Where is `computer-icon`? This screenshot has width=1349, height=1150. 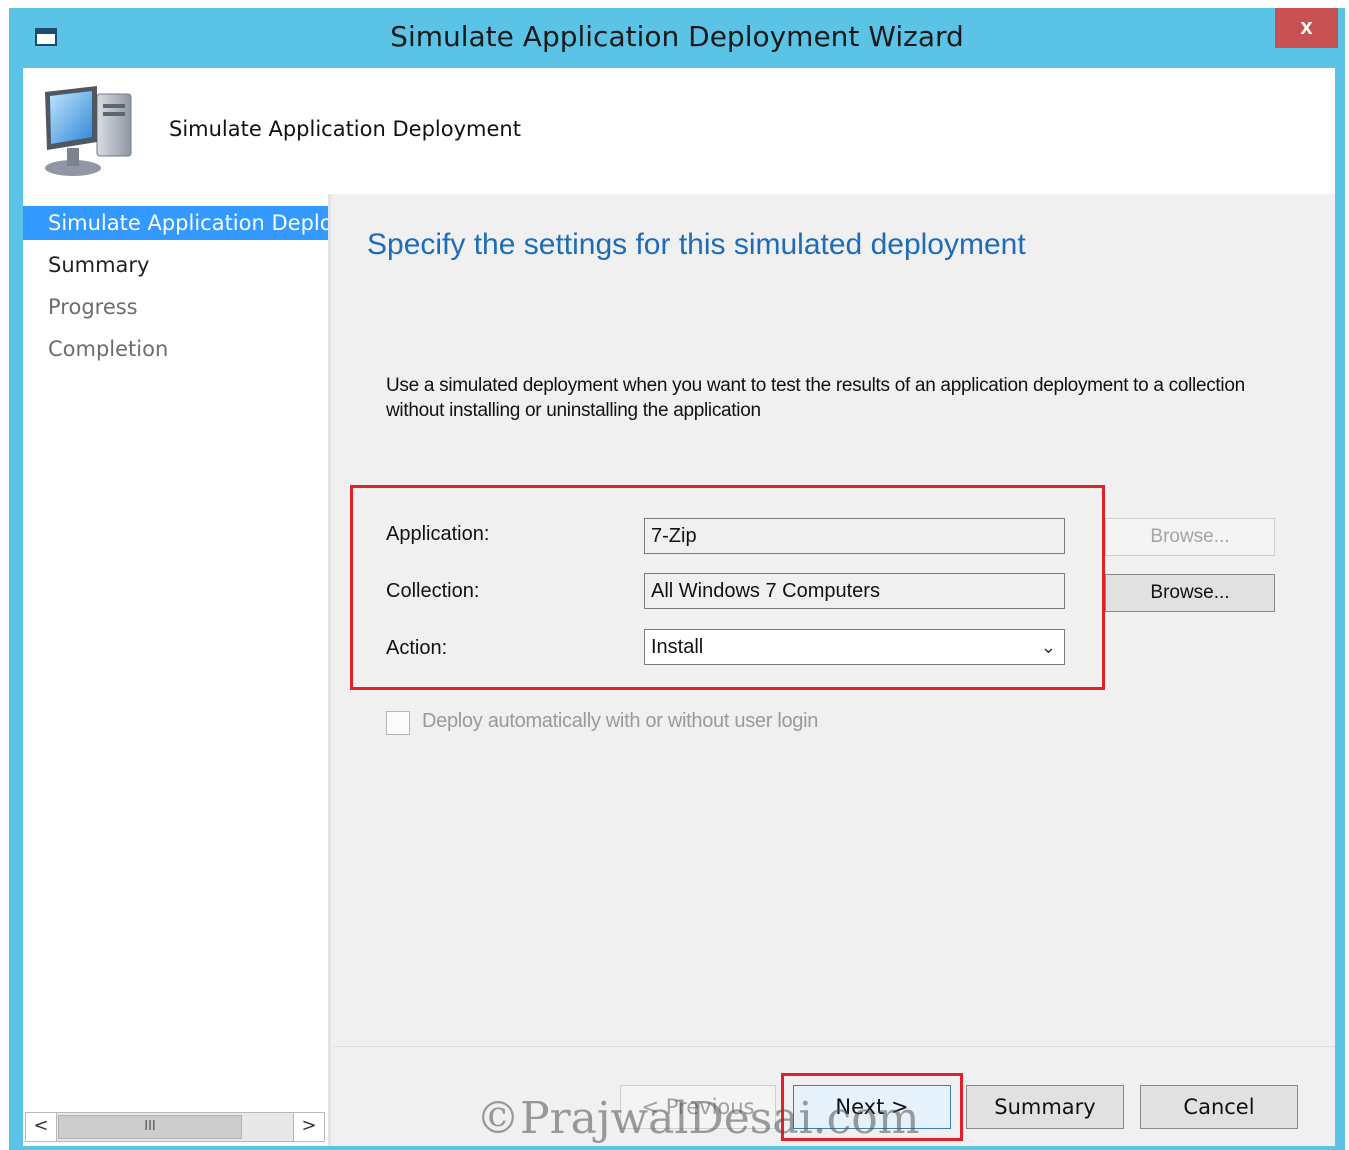
computer-icon is located at coordinates (88, 131).